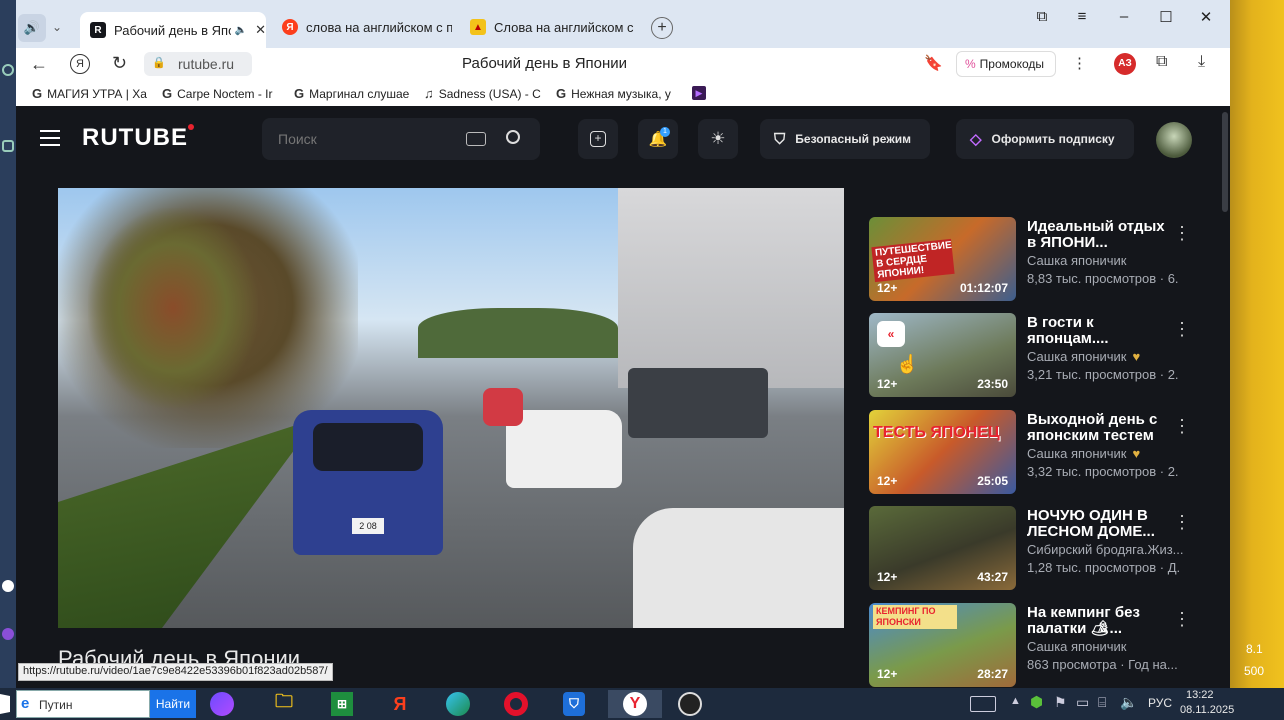  What do you see at coordinates (173, 704) in the screenshot?
I see `taskbar-search-button: Найти` at bounding box center [173, 704].